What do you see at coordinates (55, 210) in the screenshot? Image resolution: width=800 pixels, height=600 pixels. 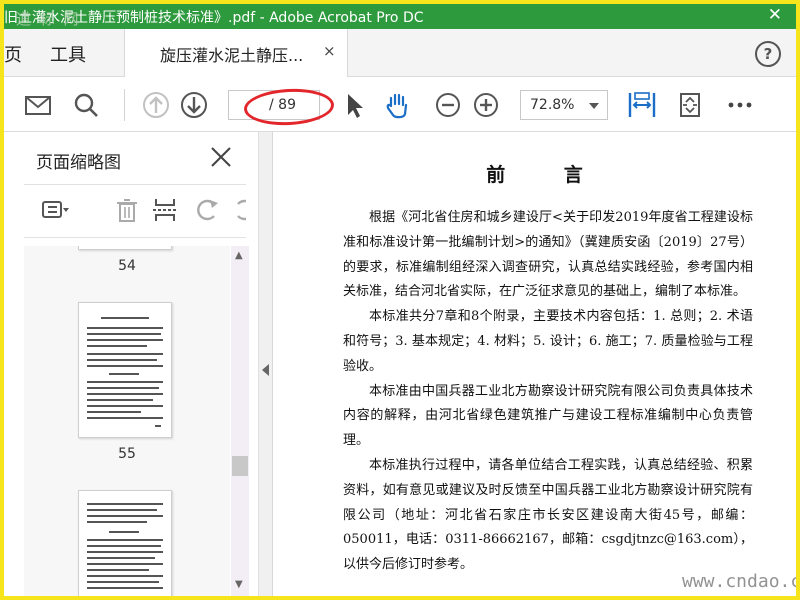 I see `thumbnail-options-icon` at bounding box center [55, 210].